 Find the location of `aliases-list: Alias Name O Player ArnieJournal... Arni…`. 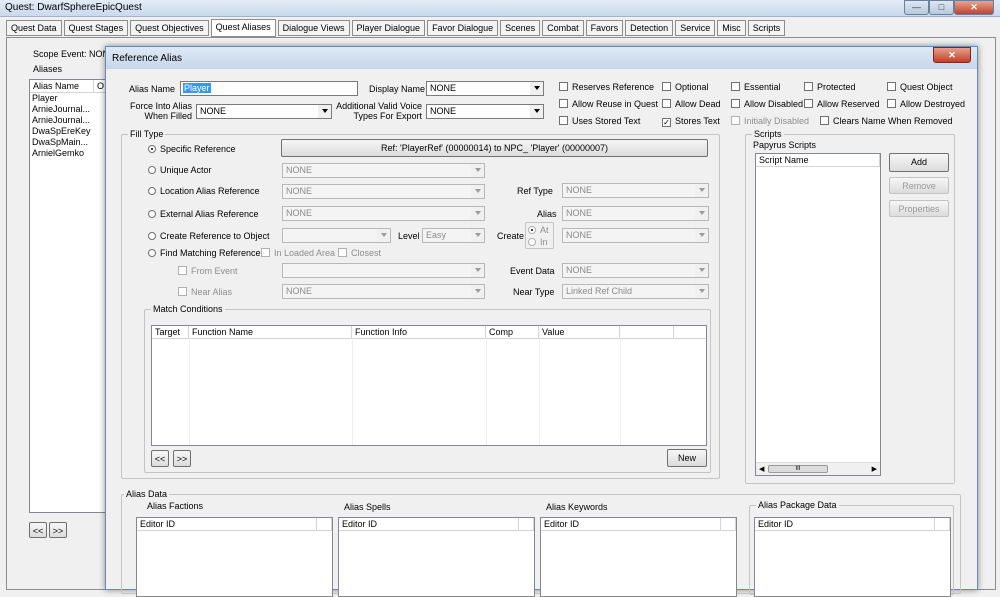

aliases-list: Alias Name O Player ArnieJournal... Arni… is located at coordinates (70, 296).